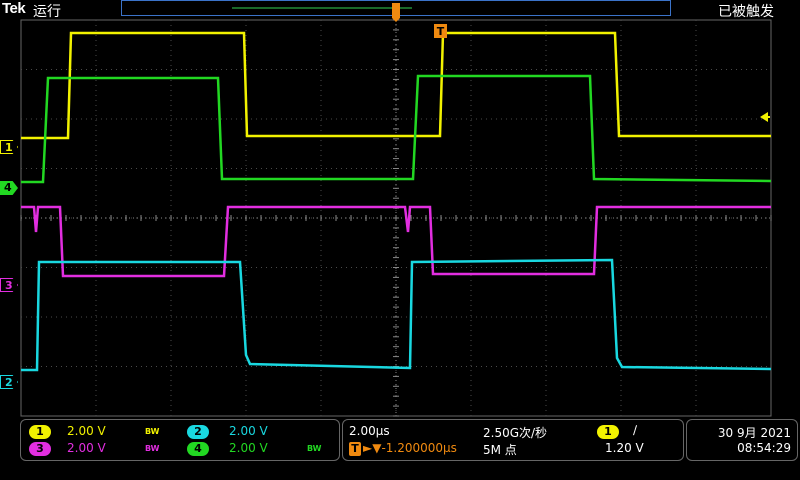 This screenshot has width=800, height=480. I want to click on datetime-panel: 30 9月 2021 08:54:29, so click(742, 440).